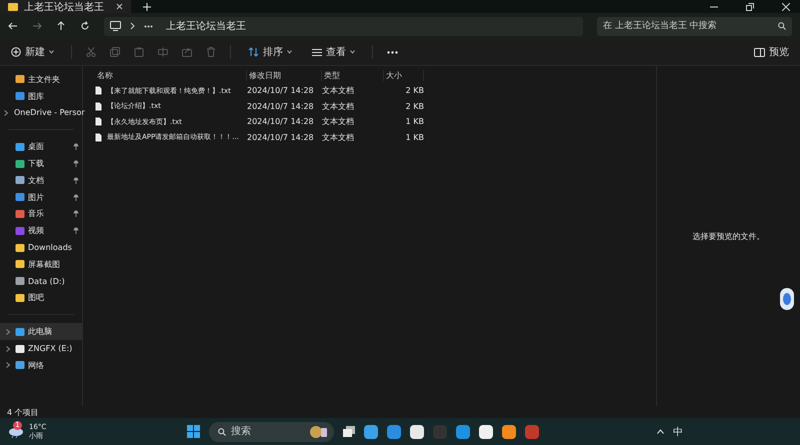 The image size is (800, 445). Describe the element at coordinates (694, 26) in the screenshot. I see `search-field: 在 上老王论坛当老王 中搜索` at that location.